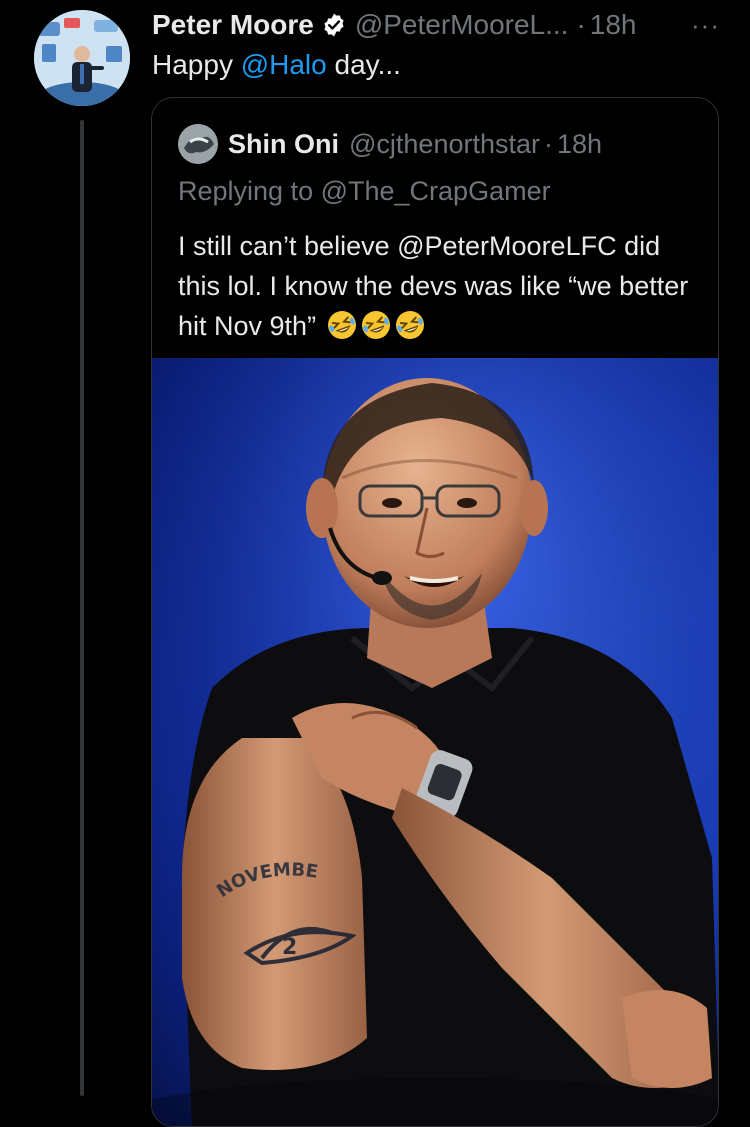 This screenshot has height=1127, width=750. Describe the element at coordinates (233, 25) in the screenshot. I see `author-name: Peter Moore` at that location.